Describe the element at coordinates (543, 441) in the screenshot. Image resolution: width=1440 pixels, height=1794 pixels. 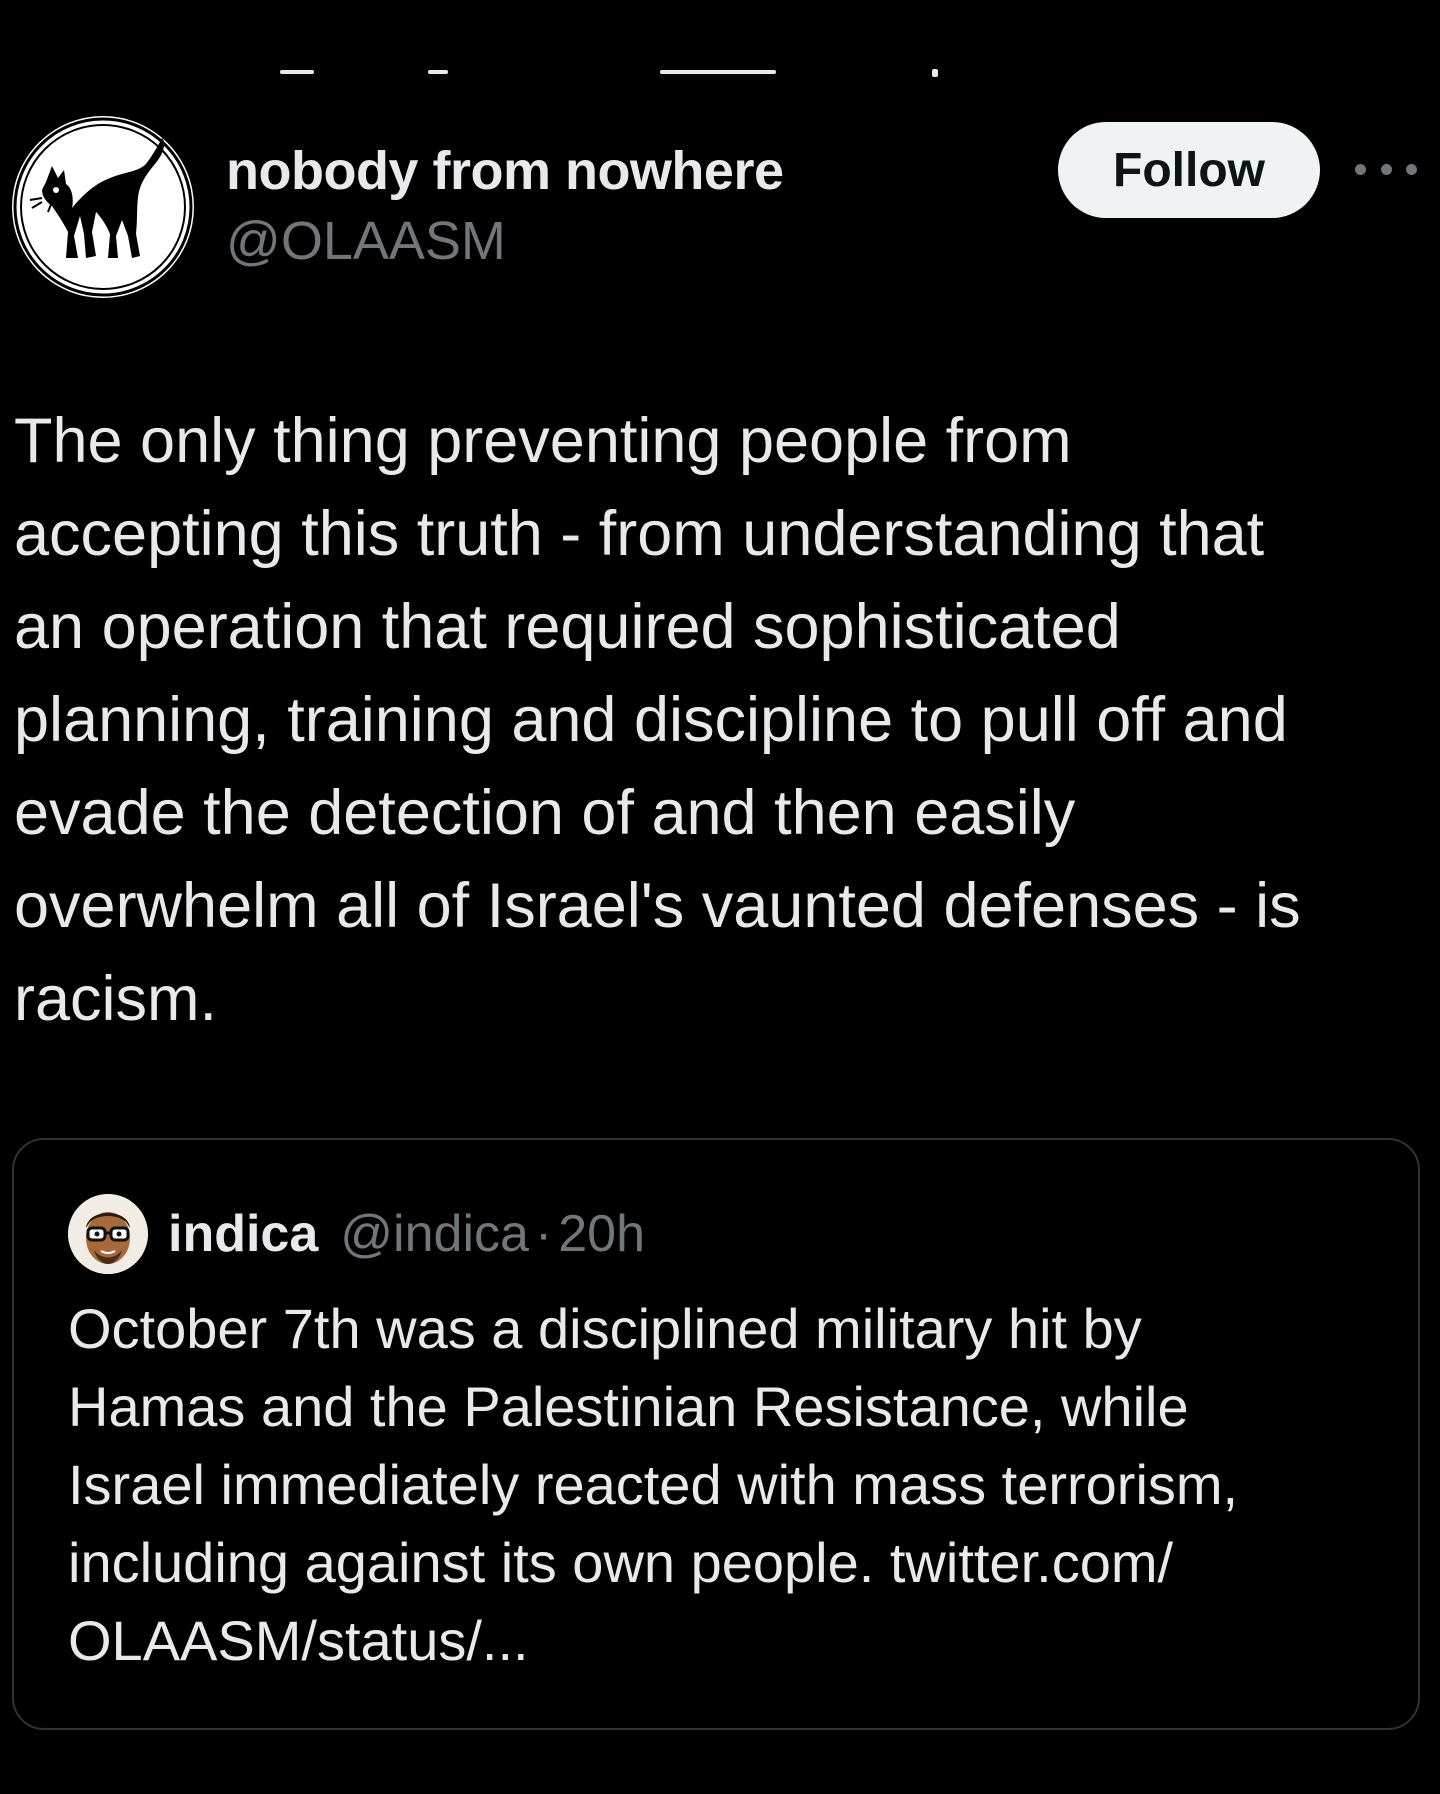
I see `tweet-text-line: The only thing preventing people from` at that location.